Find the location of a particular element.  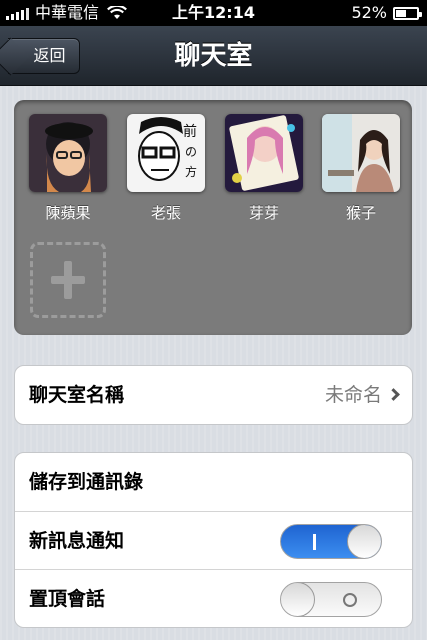

svg-text: の is located at coordinates (191, 152).